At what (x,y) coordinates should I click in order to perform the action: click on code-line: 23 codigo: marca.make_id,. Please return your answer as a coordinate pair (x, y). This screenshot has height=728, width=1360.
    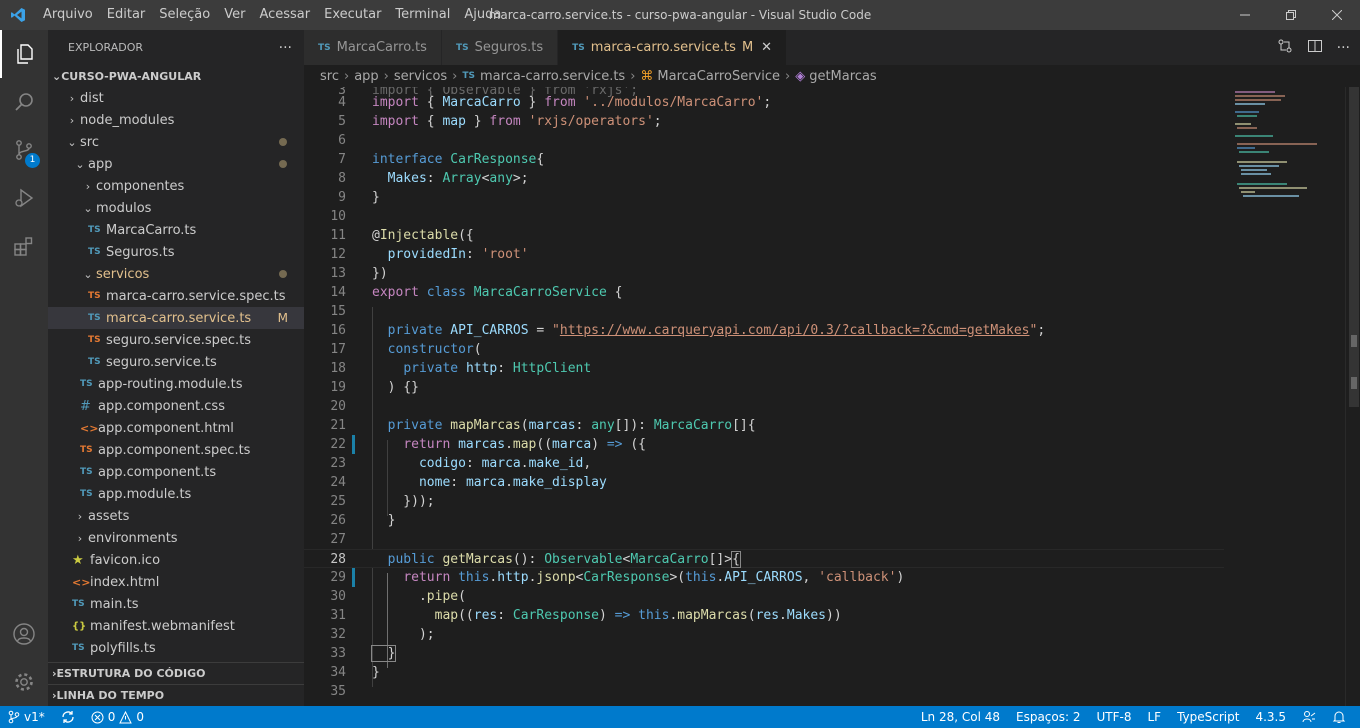
    Looking at the image, I should click on (764, 463).